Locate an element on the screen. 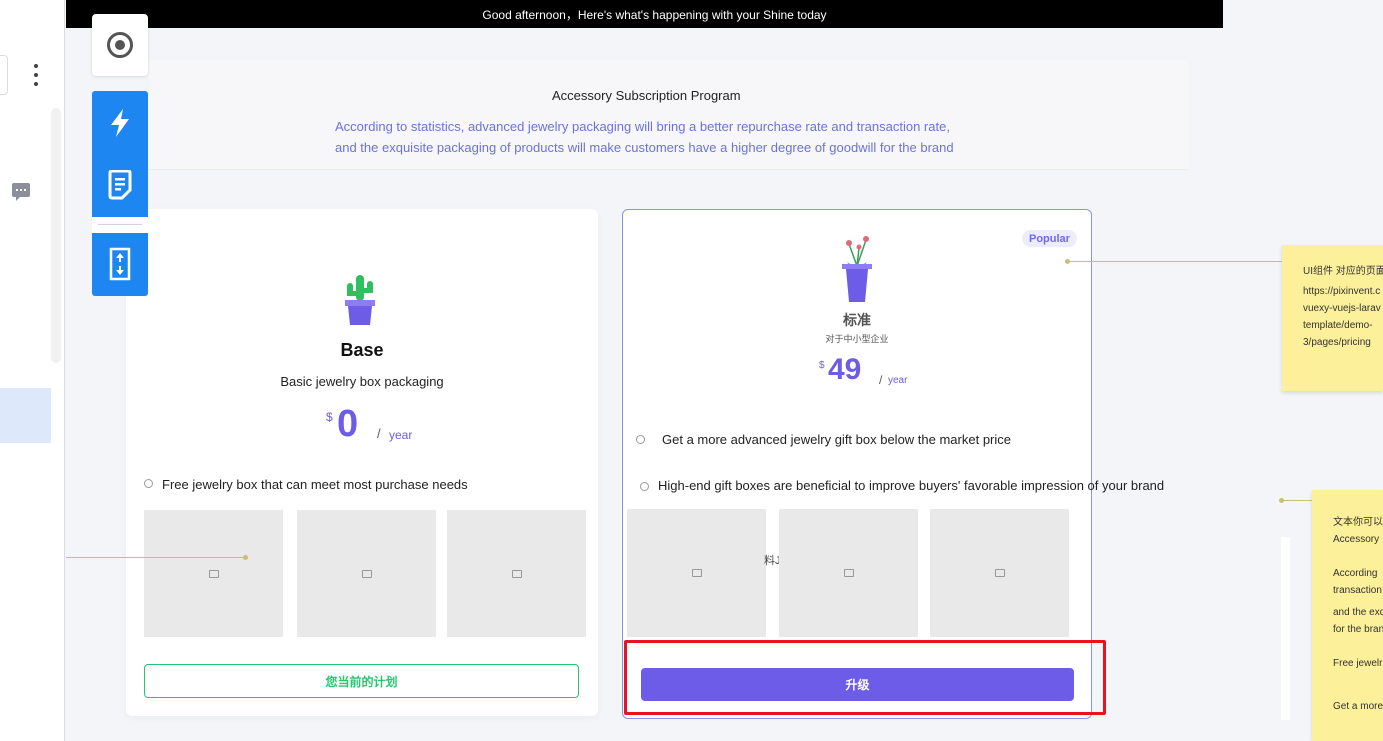 Image resolution: width=1383 pixels, height=741 pixels. note-line: template/demo- is located at coordinates (1338, 325).